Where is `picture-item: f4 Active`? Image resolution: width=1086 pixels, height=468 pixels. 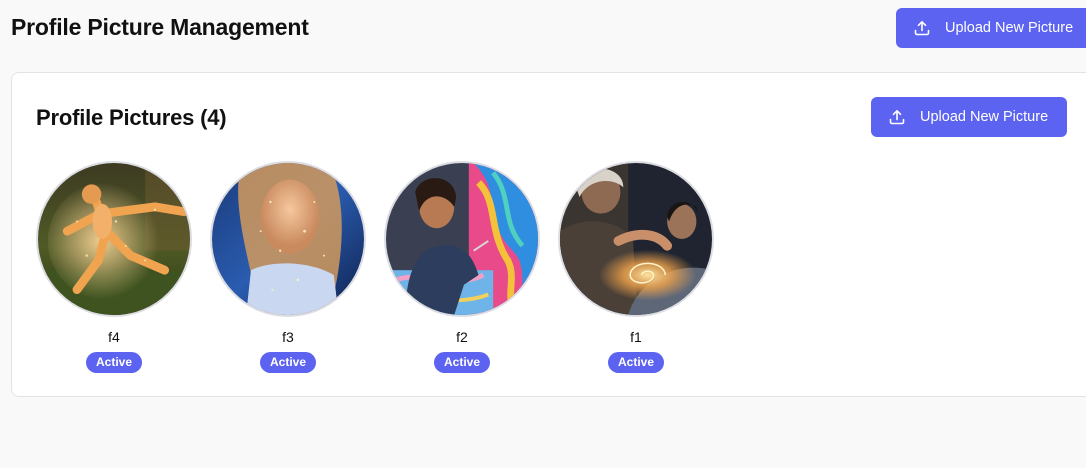
picture-item: f4 Active is located at coordinates (114, 267).